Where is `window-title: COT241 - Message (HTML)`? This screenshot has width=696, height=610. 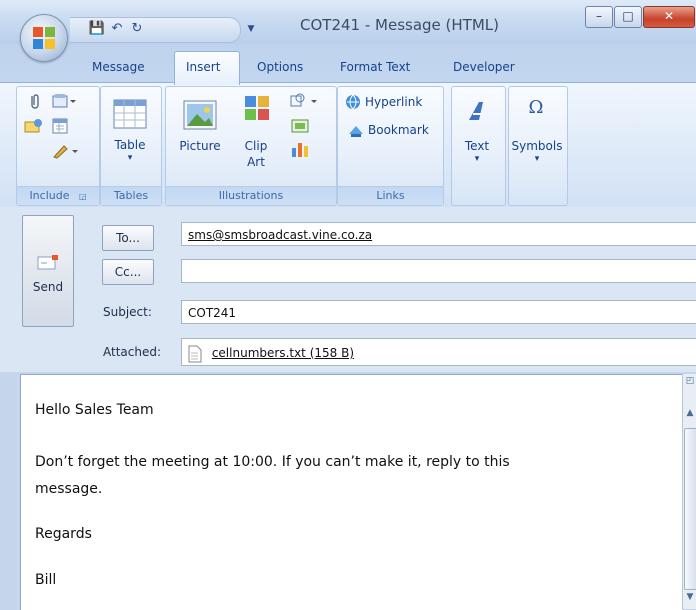
window-title: COT241 - Message (HTML) is located at coordinates (399, 25).